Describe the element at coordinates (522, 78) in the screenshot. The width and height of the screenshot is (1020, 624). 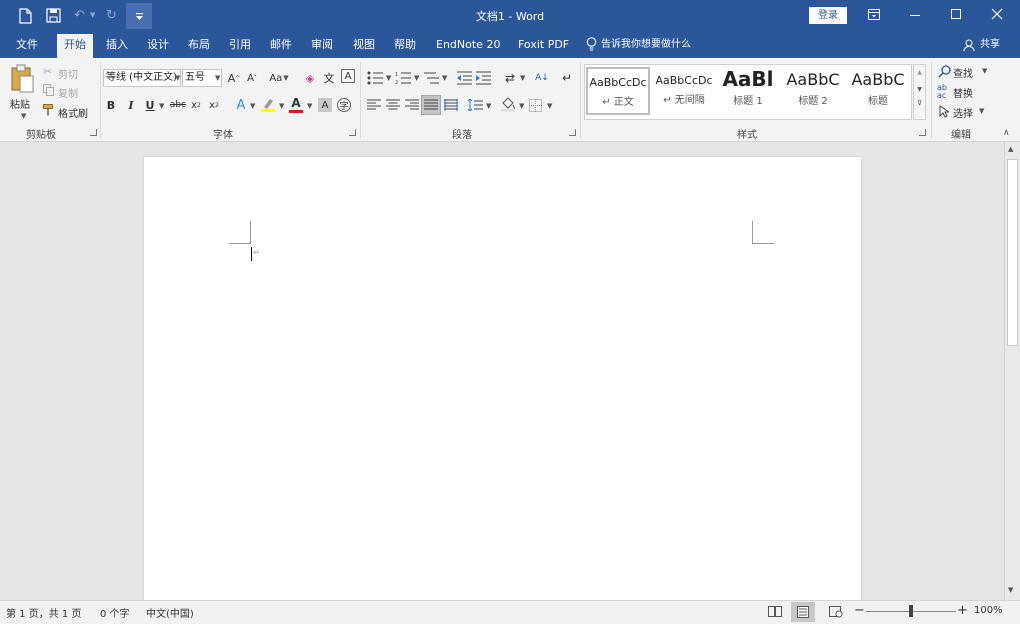
I see `chinese-layout-dropdown-icon: ▼` at that location.